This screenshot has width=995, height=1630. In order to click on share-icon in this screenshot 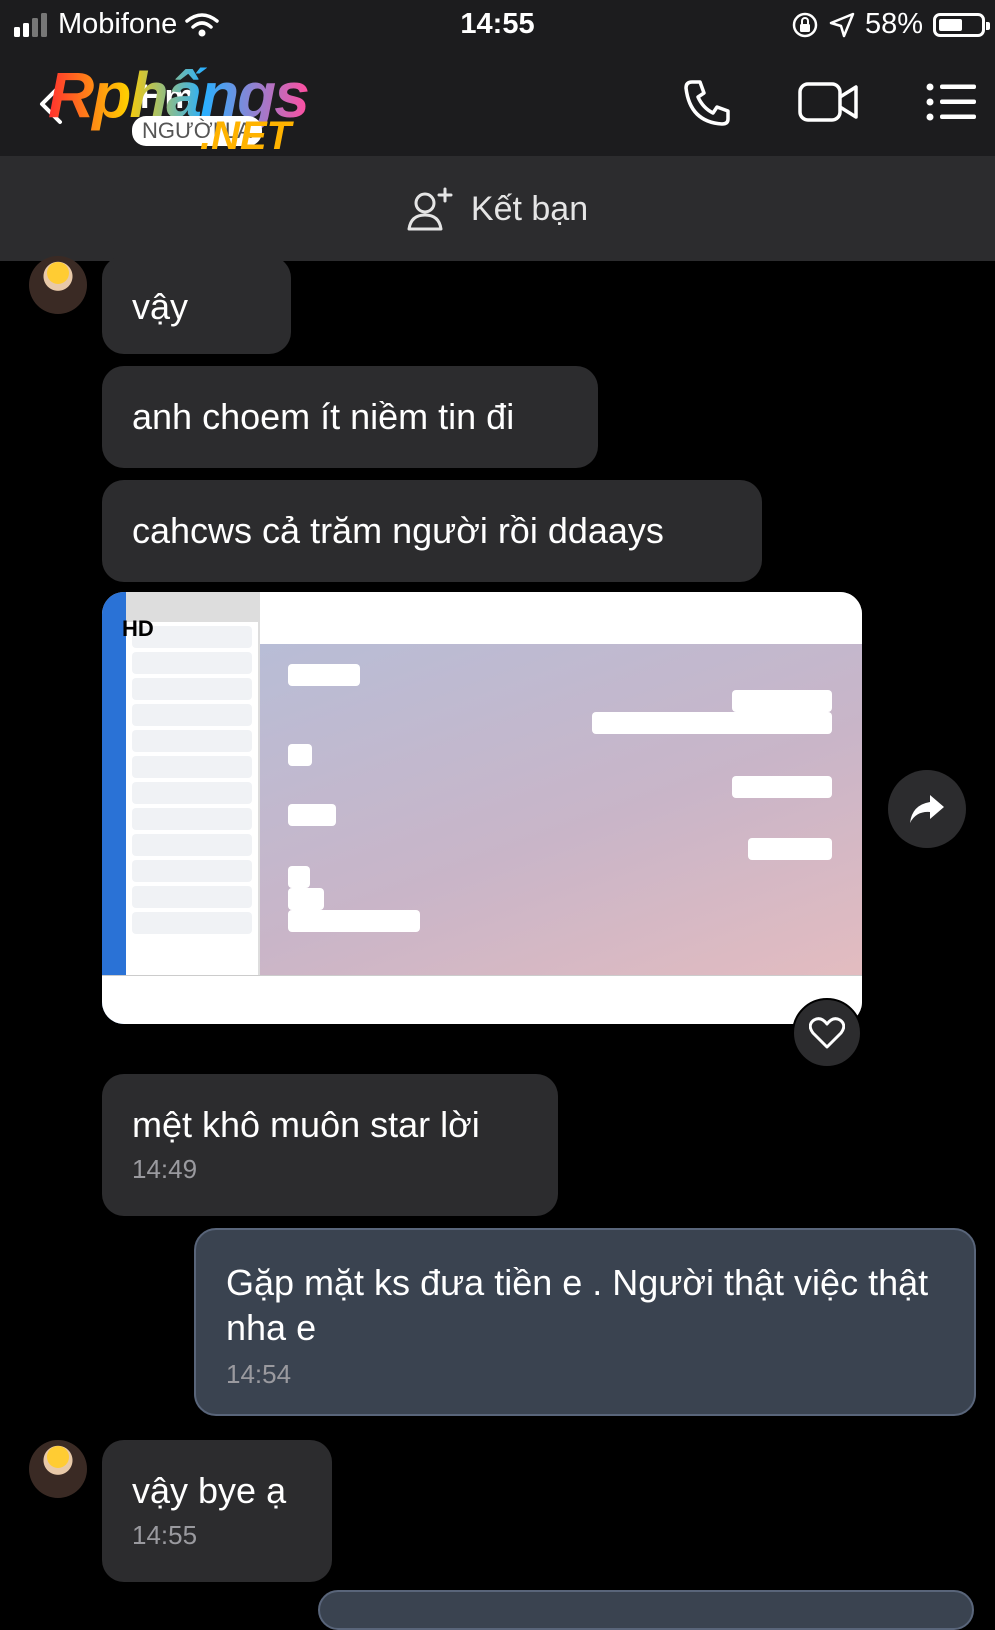, I will do `click(927, 809)`.